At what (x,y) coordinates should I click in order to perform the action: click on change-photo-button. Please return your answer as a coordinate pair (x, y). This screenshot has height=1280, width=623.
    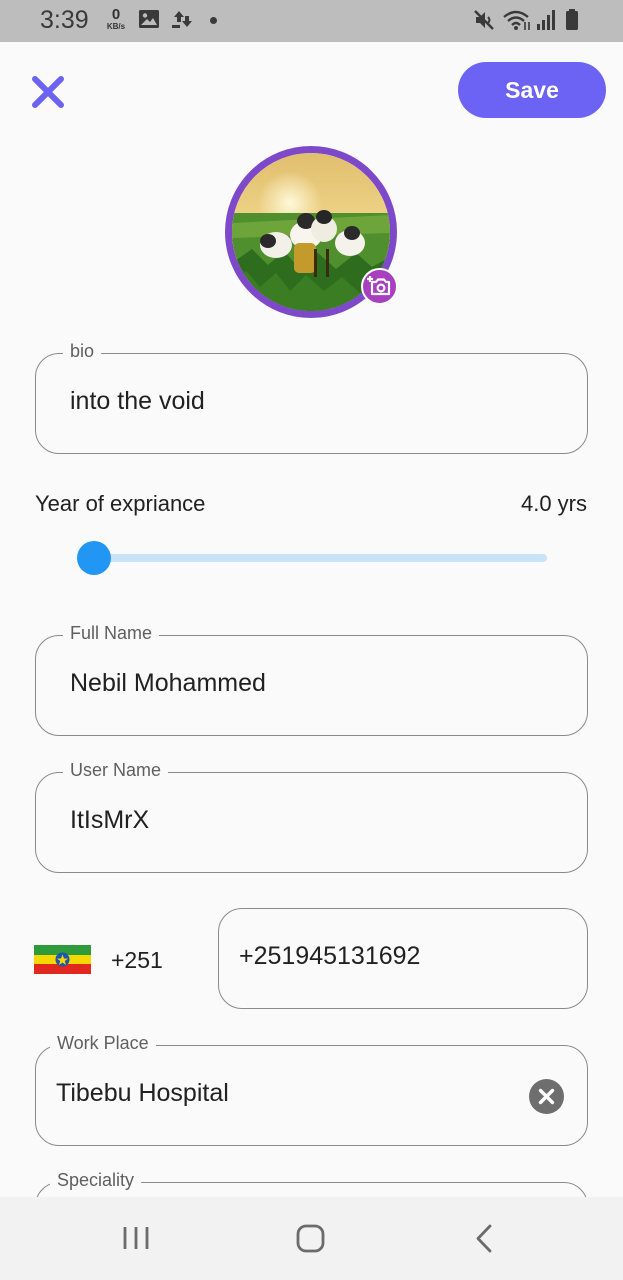
    Looking at the image, I should click on (379, 286).